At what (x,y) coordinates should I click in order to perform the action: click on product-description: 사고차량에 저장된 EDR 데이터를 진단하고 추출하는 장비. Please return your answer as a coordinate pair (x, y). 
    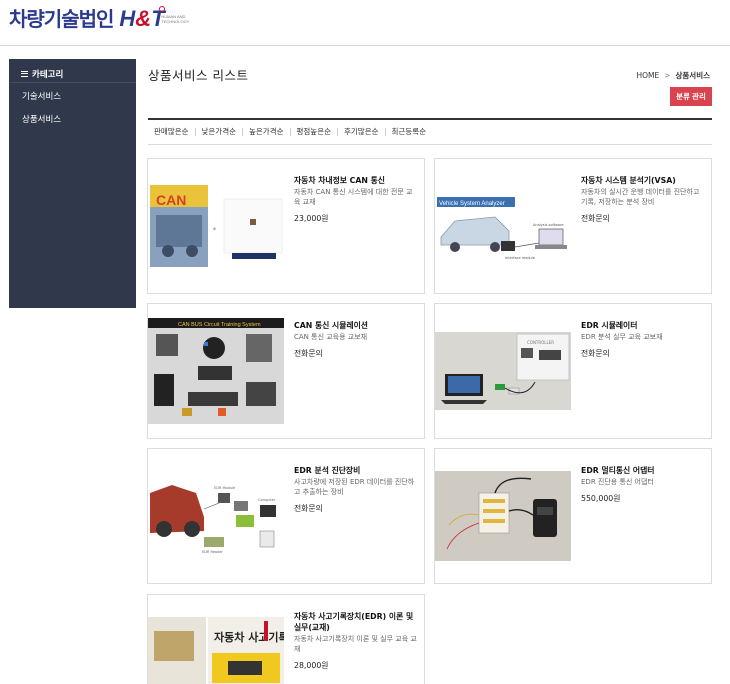
    Looking at the image, I should click on (354, 487).